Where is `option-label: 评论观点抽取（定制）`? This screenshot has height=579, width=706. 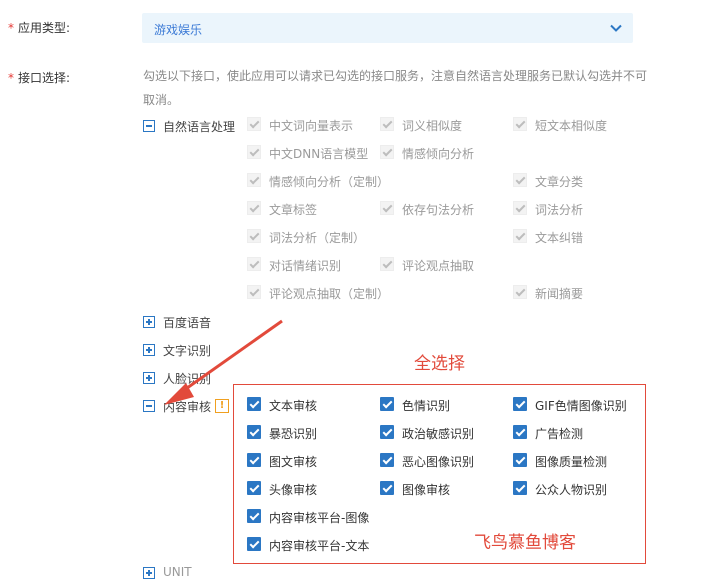
option-label: 评论观点抽取（定制） is located at coordinates (329, 294).